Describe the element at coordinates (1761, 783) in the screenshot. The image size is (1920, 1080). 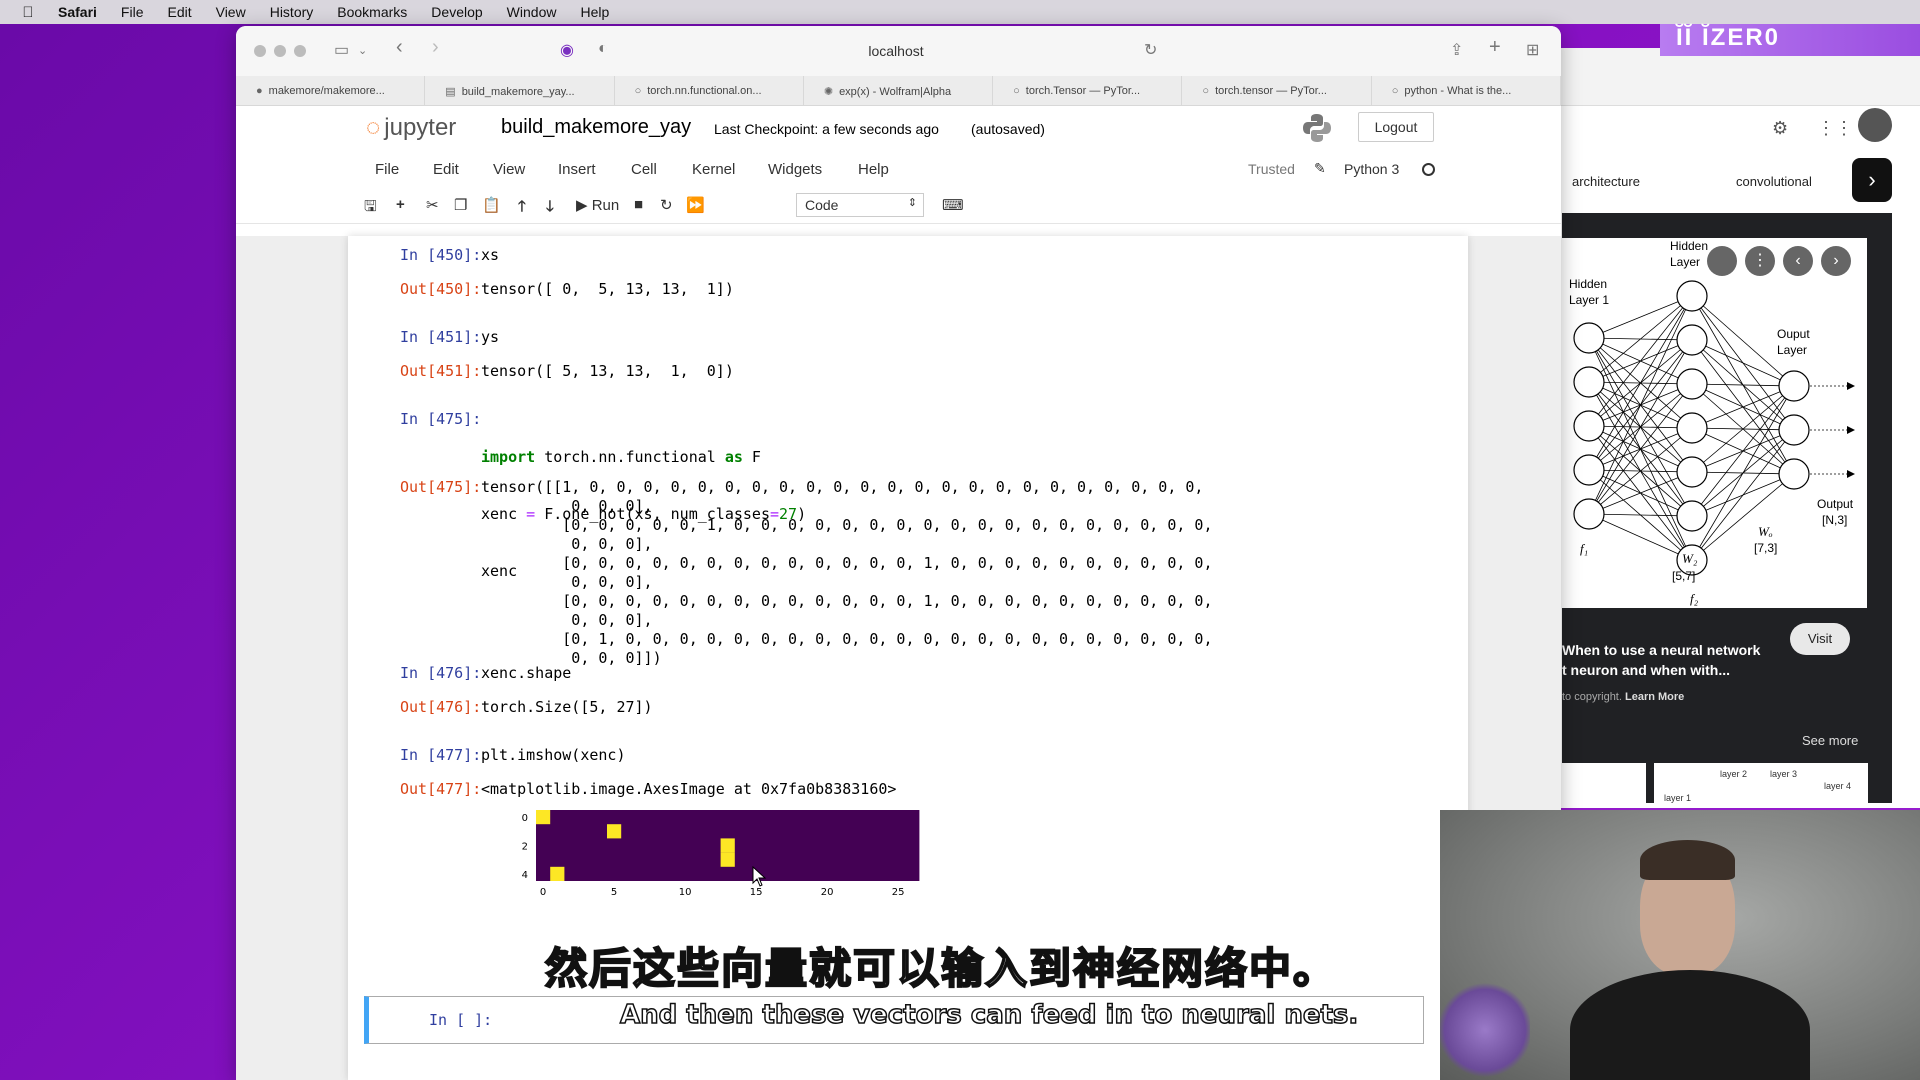
I see `thumbnail-2: layer 2 layer 3 layer 1 layer 4` at that location.